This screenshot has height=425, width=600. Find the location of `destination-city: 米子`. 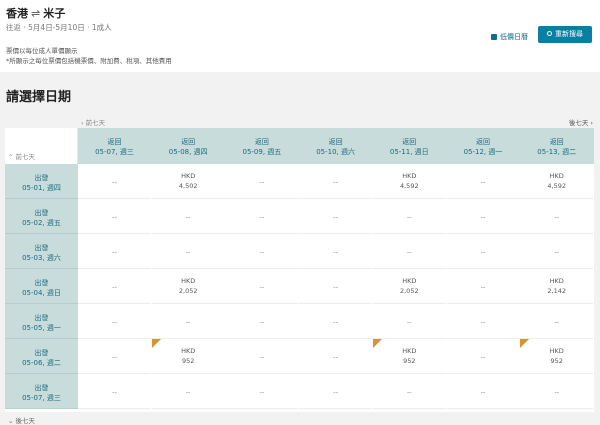

destination-city: 米子 is located at coordinates (54, 13).